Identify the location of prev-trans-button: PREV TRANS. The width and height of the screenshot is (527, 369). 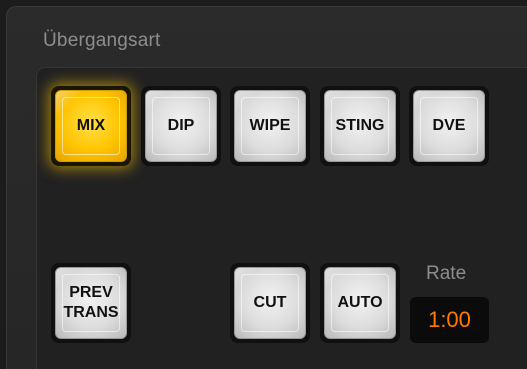
(91, 303).